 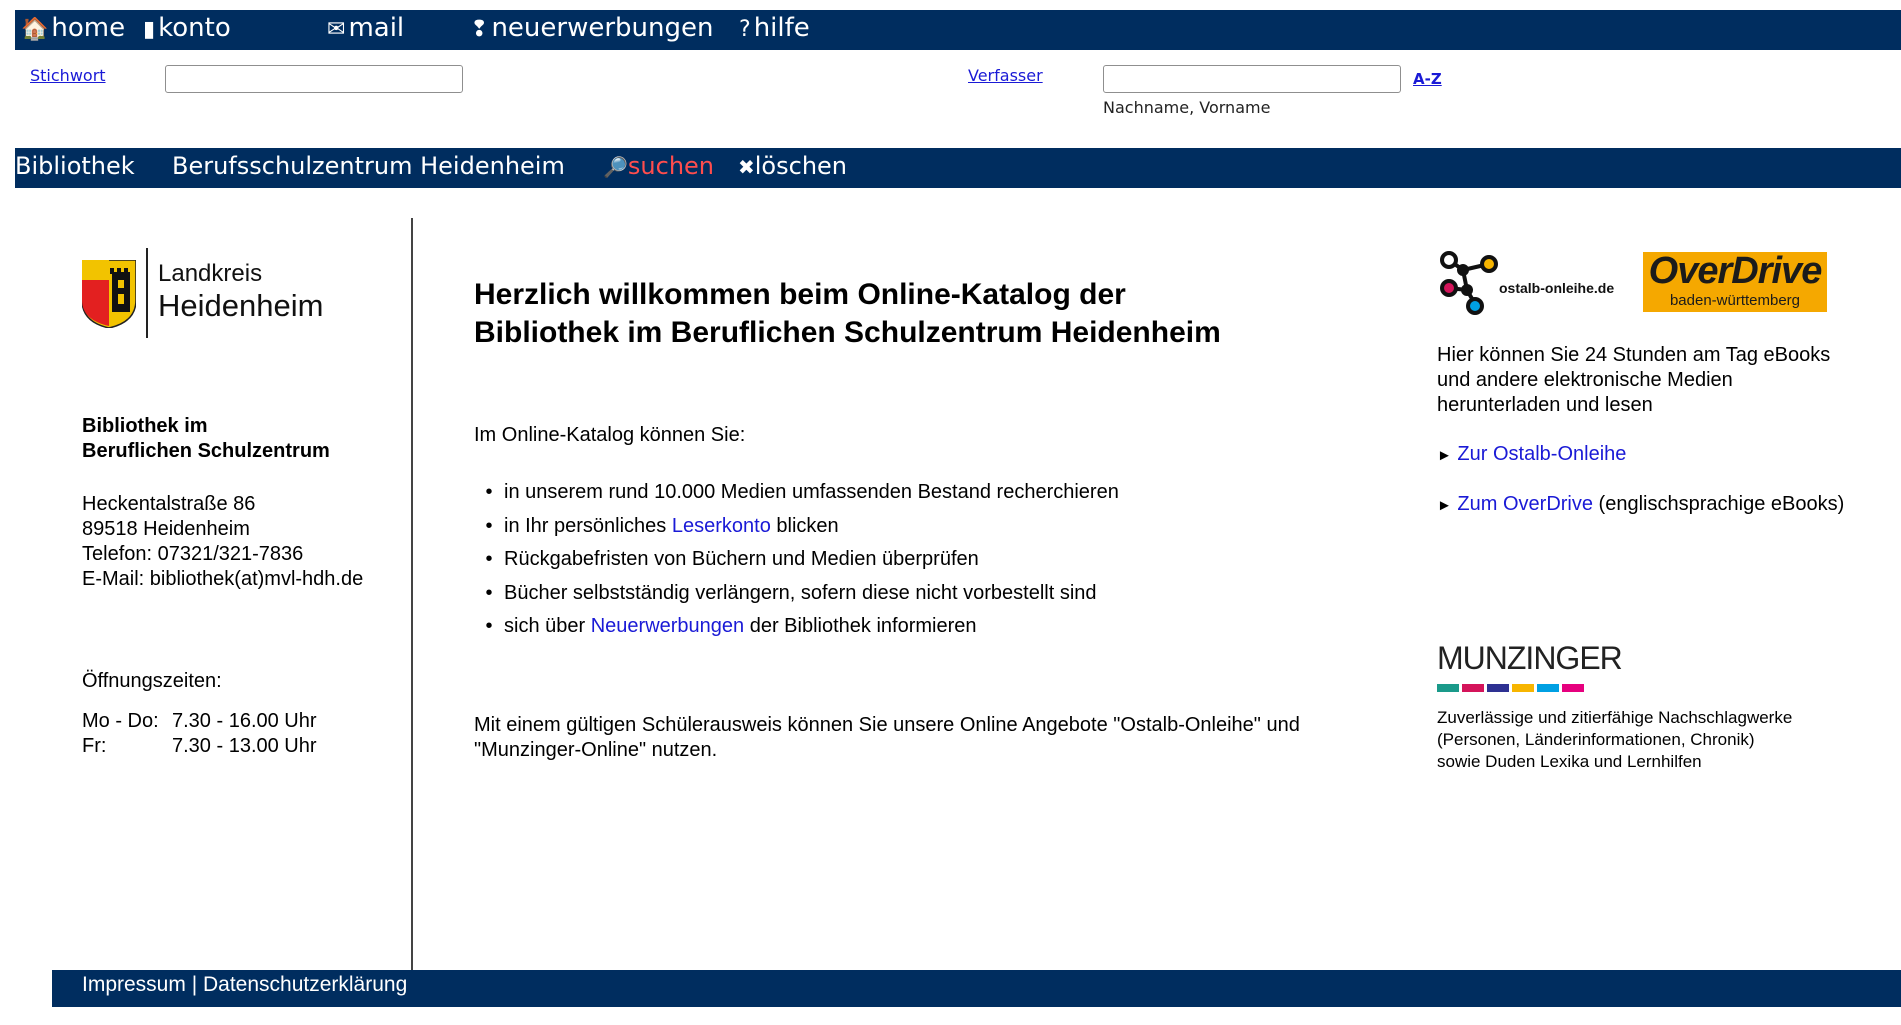 What do you see at coordinates (1541, 454) in the screenshot?
I see `ostalb-onleihe-link: Zur Ostalb-Onleihe` at bounding box center [1541, 454].